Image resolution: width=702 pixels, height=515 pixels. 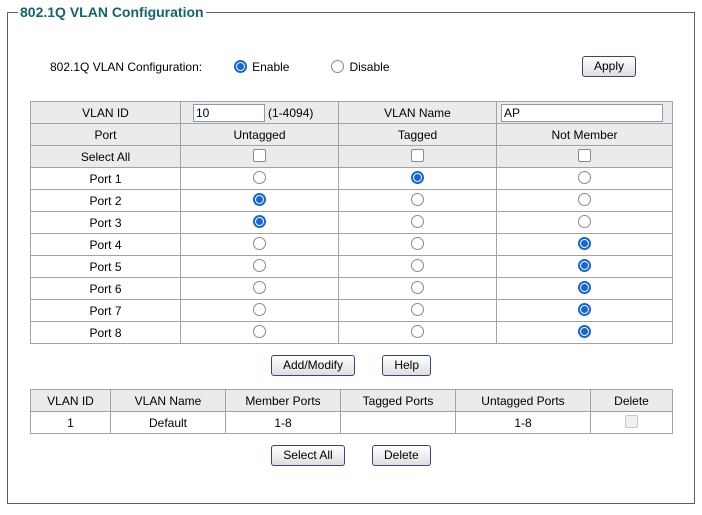 What do you see at coordinates (105, 310) in the screenshot?
I see `port-label: Port 7` at bounding box center [105, 310].